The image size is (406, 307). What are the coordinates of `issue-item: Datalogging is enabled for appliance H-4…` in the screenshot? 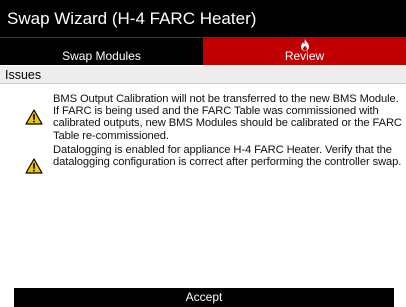 It's located at (203, 158).